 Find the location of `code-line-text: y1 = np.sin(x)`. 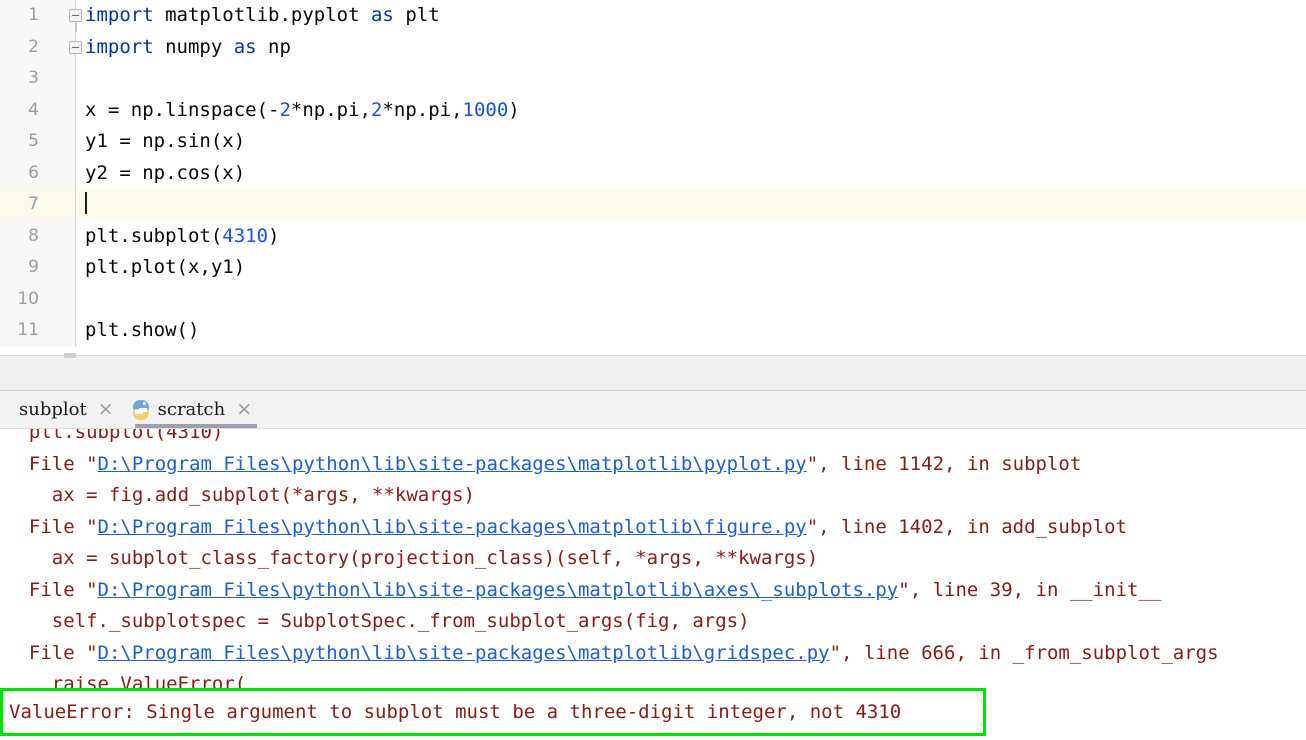

code-line-text: y1 = np.sin(x) is located at coordinates (165, 142).